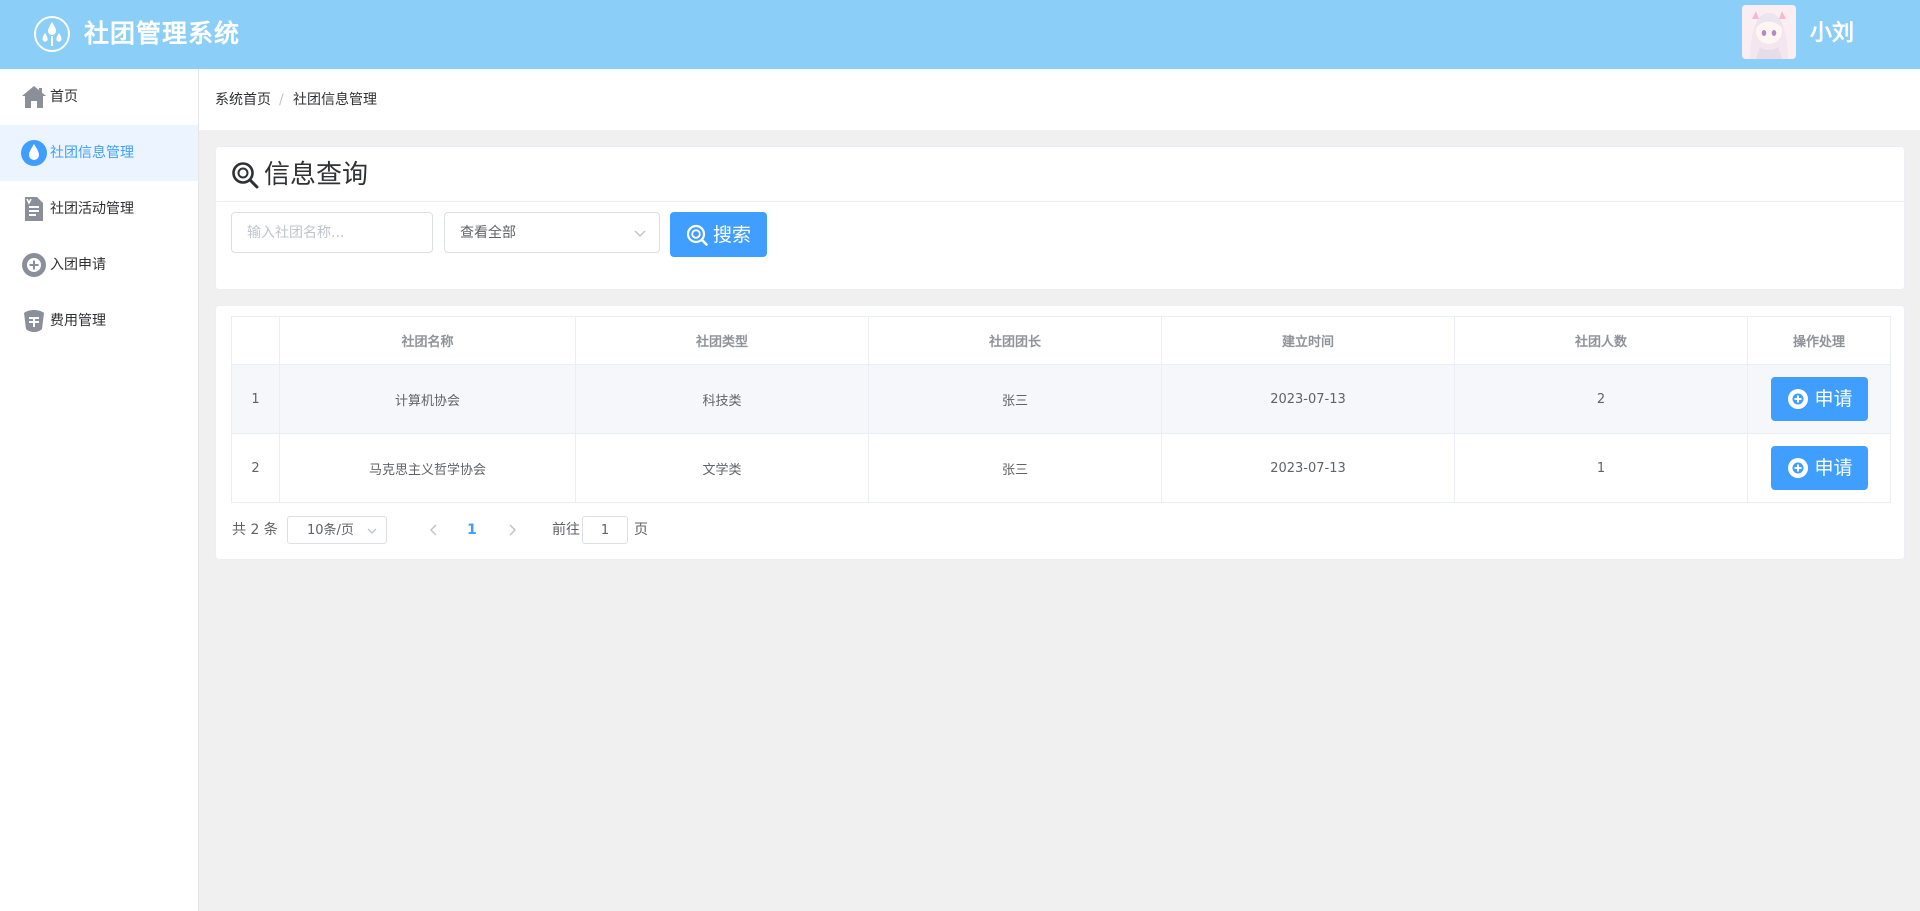 Image resolution: width=1920 pixels, height=911 pixels. Describe the element at coordinates (722, 340) in the screenshot. I see `column-header-type: 社团类型` at that location.